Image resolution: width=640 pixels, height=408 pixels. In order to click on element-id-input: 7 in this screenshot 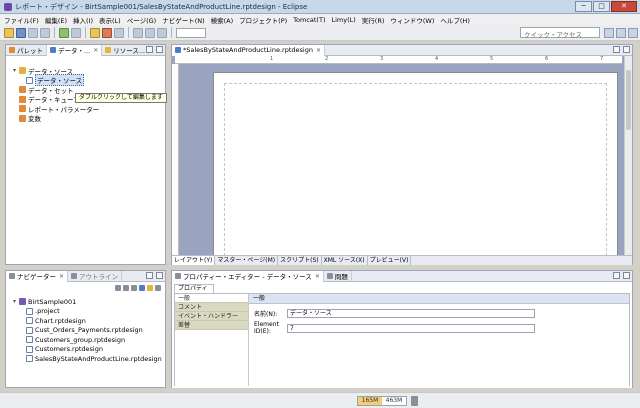, I will do `click(411, 328)`.